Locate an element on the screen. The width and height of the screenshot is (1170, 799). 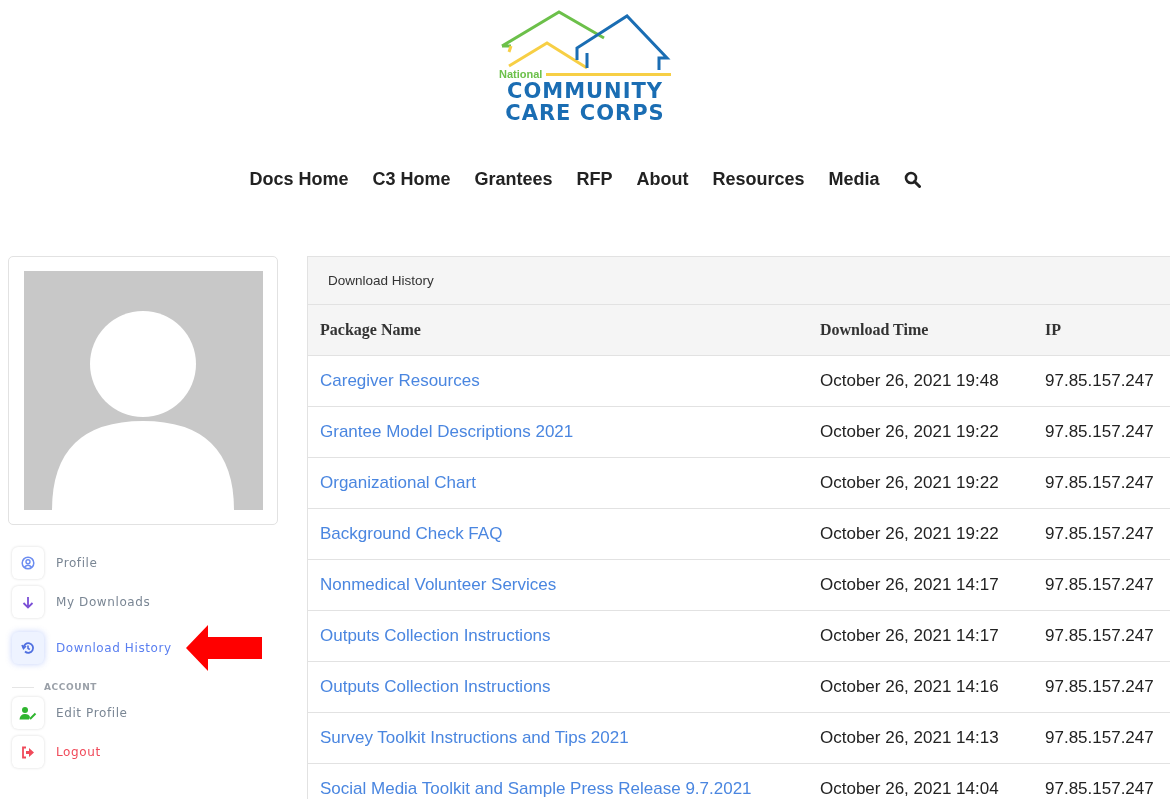
package-link: Social Media Toolkit and Sample Press Release 9.7.2021 is located at coordinates (536, 788).